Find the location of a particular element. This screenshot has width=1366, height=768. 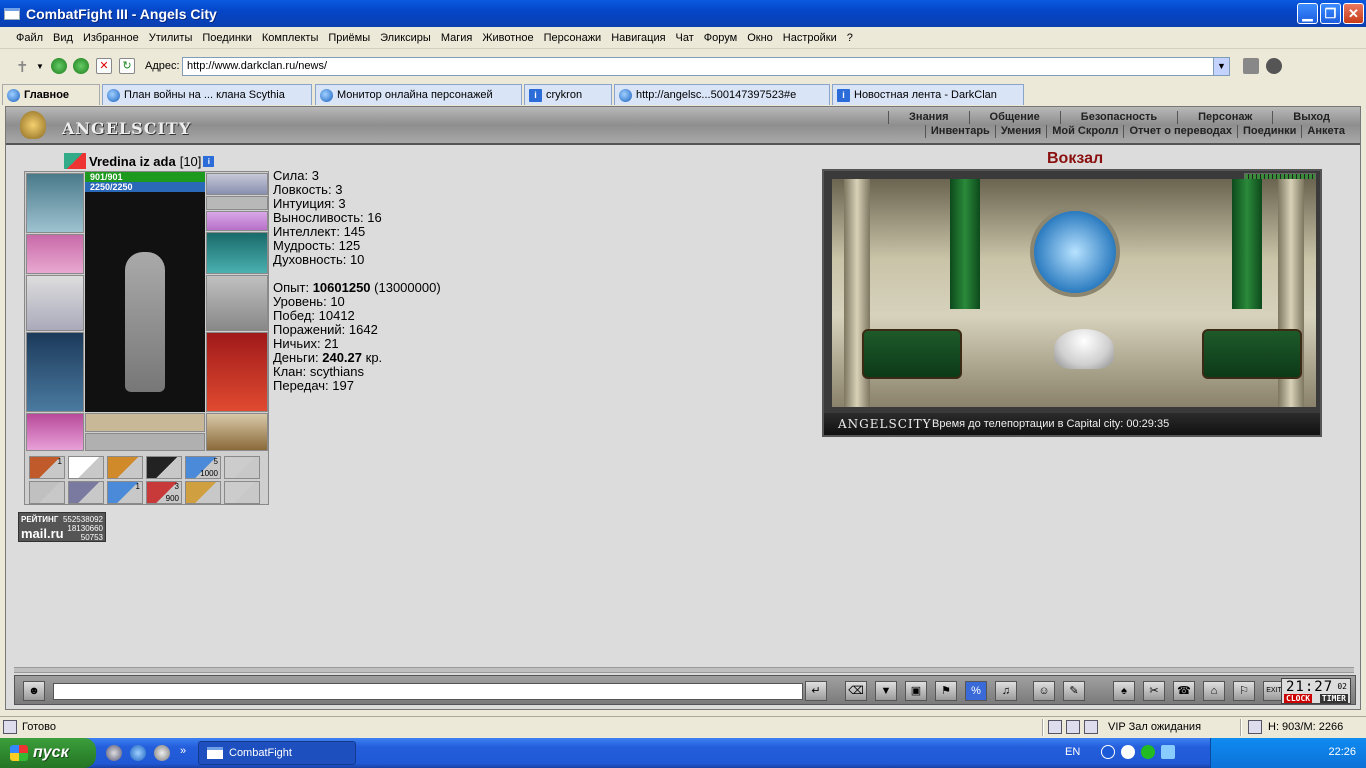

sub-nav-item: Отчет о переводах is located at coordinates (1180, 131).